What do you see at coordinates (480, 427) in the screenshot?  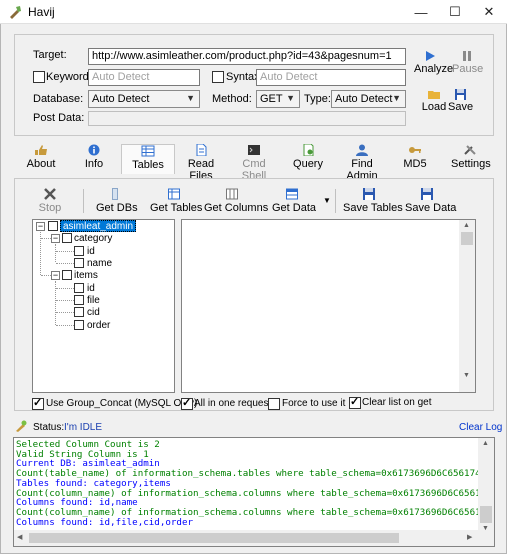 I see `clear-log-link: Clear Log` at bounding box center [480, 427].